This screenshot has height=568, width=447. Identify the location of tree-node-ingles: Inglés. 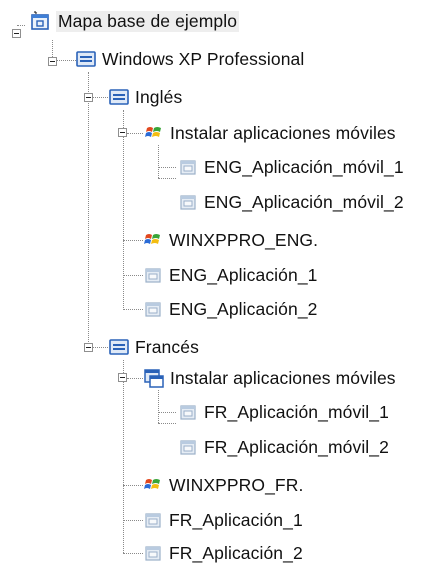
(145, 97).